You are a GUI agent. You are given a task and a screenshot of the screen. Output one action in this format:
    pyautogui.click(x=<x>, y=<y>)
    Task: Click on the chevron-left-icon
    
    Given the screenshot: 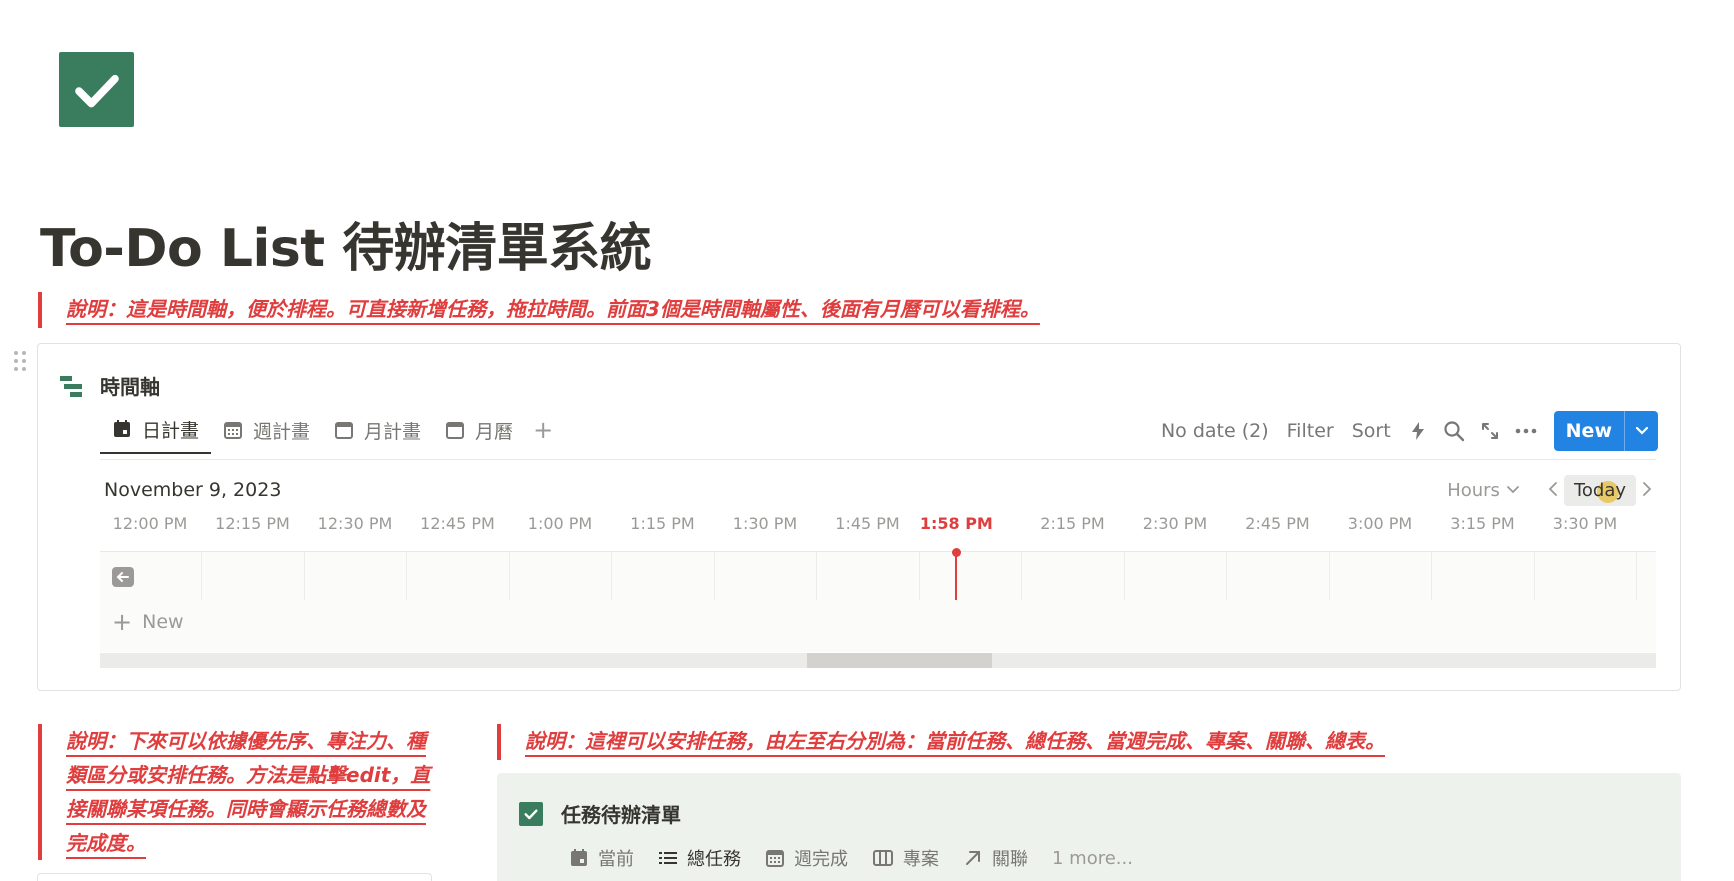 What is the action you would take?
    pyautogui.click(x=1552, y=489)
    